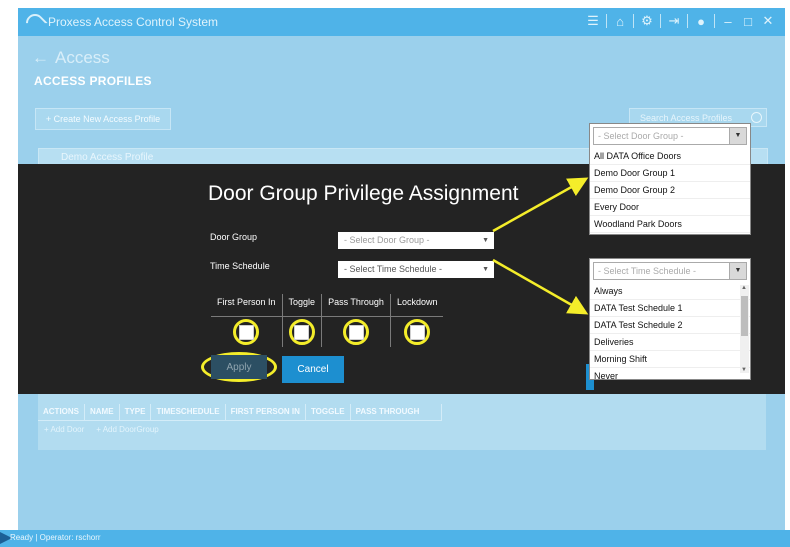 Image resolution: width=790 pixels, height=547 pixels. I want to click on annotation-overlay, so click(540, 246).